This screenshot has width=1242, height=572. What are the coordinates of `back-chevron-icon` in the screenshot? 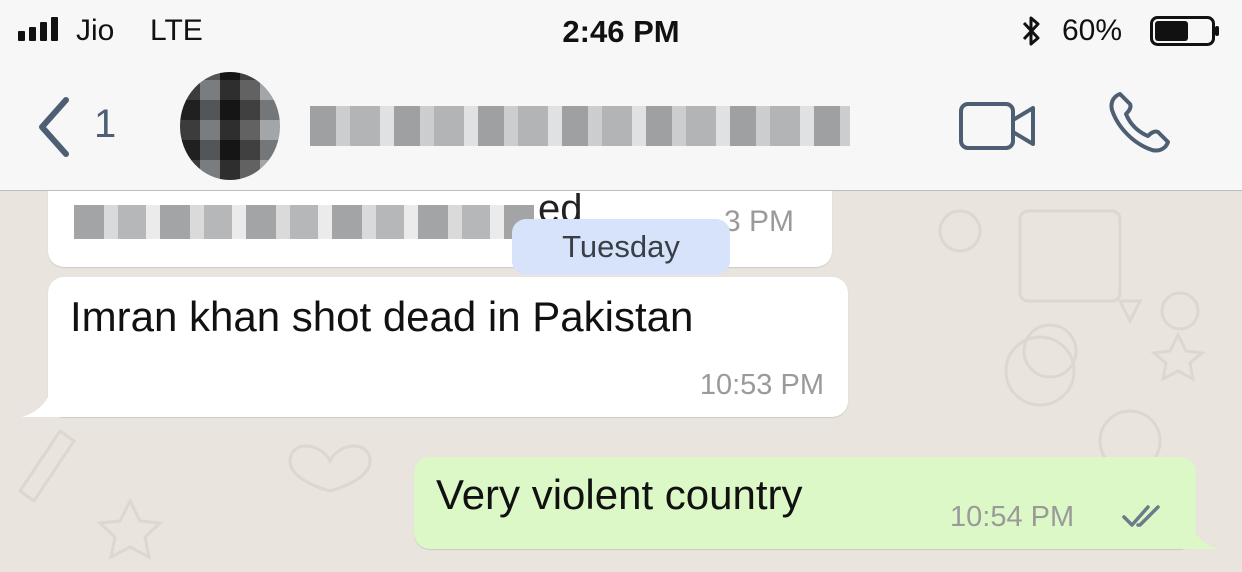 It's located at (54, 127).